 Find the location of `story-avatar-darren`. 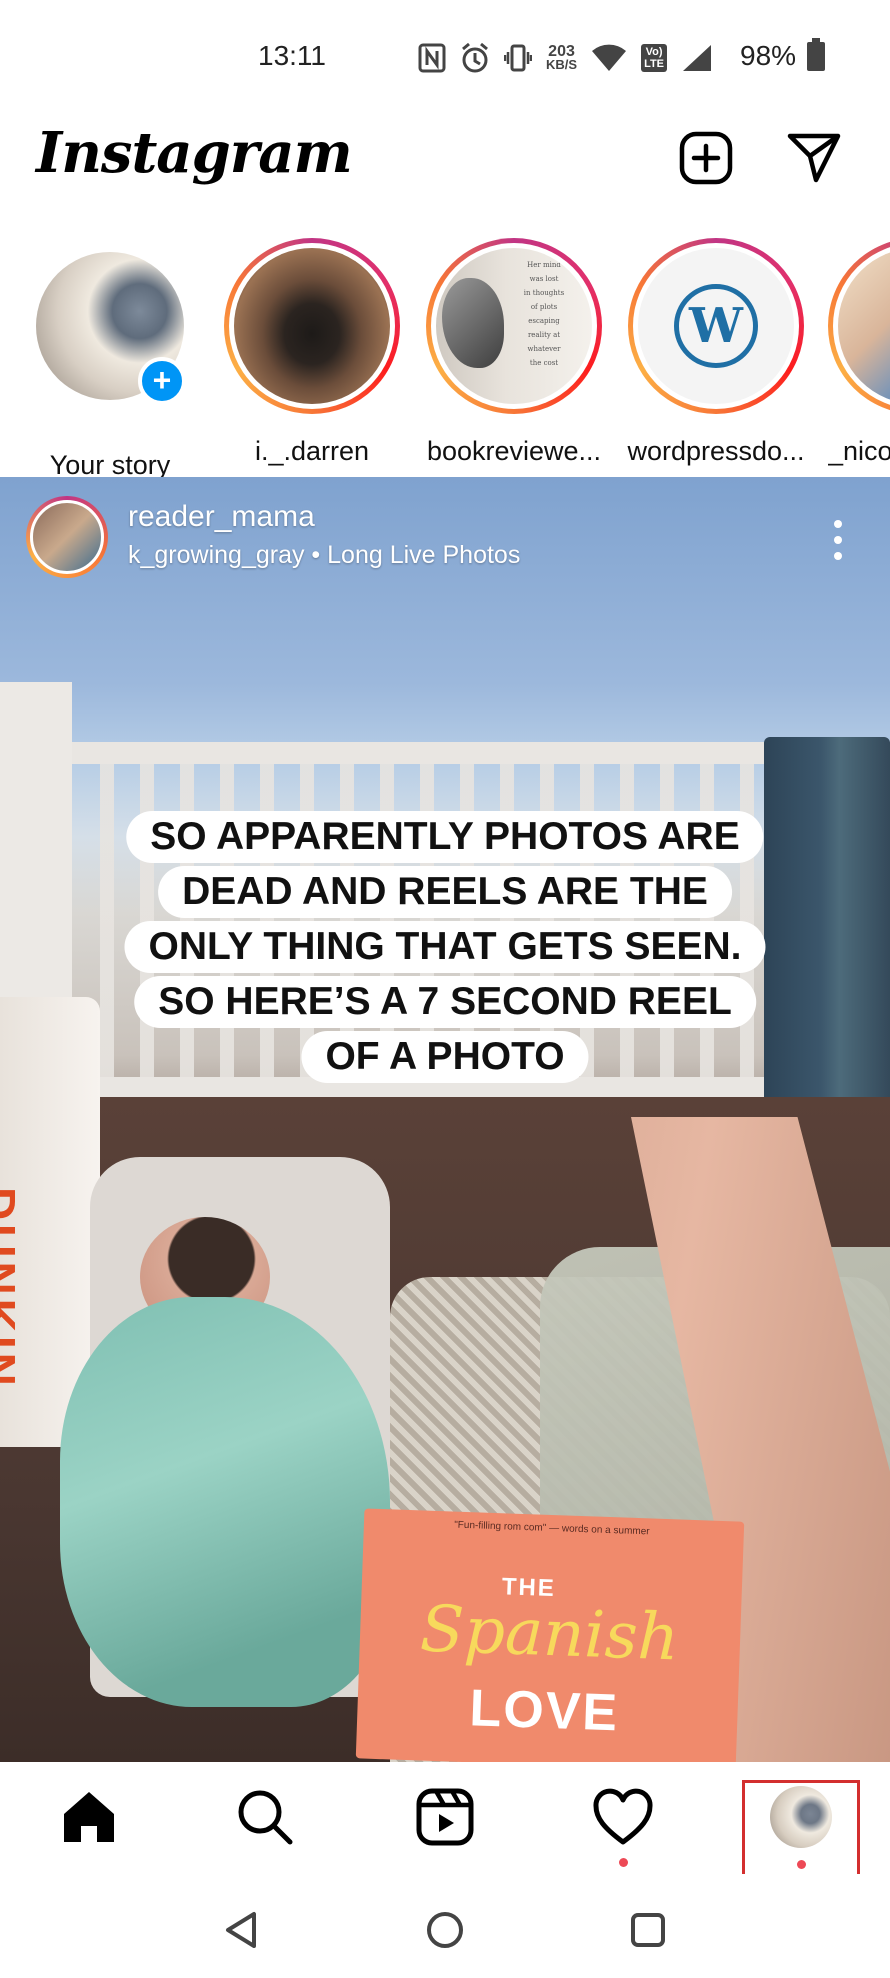

story-avatar-darren is located at coordinates (312, 326).